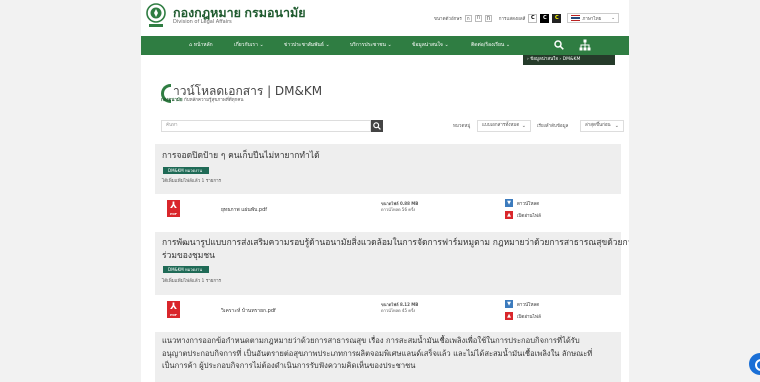 The width and height of the screenshot is (760, 382). What do you see at coordinates (430, 45) in the screenshot?
I see `nav-info: ข้อมูลน่าสนใจ ⌄` at bounding box center [430, 45].